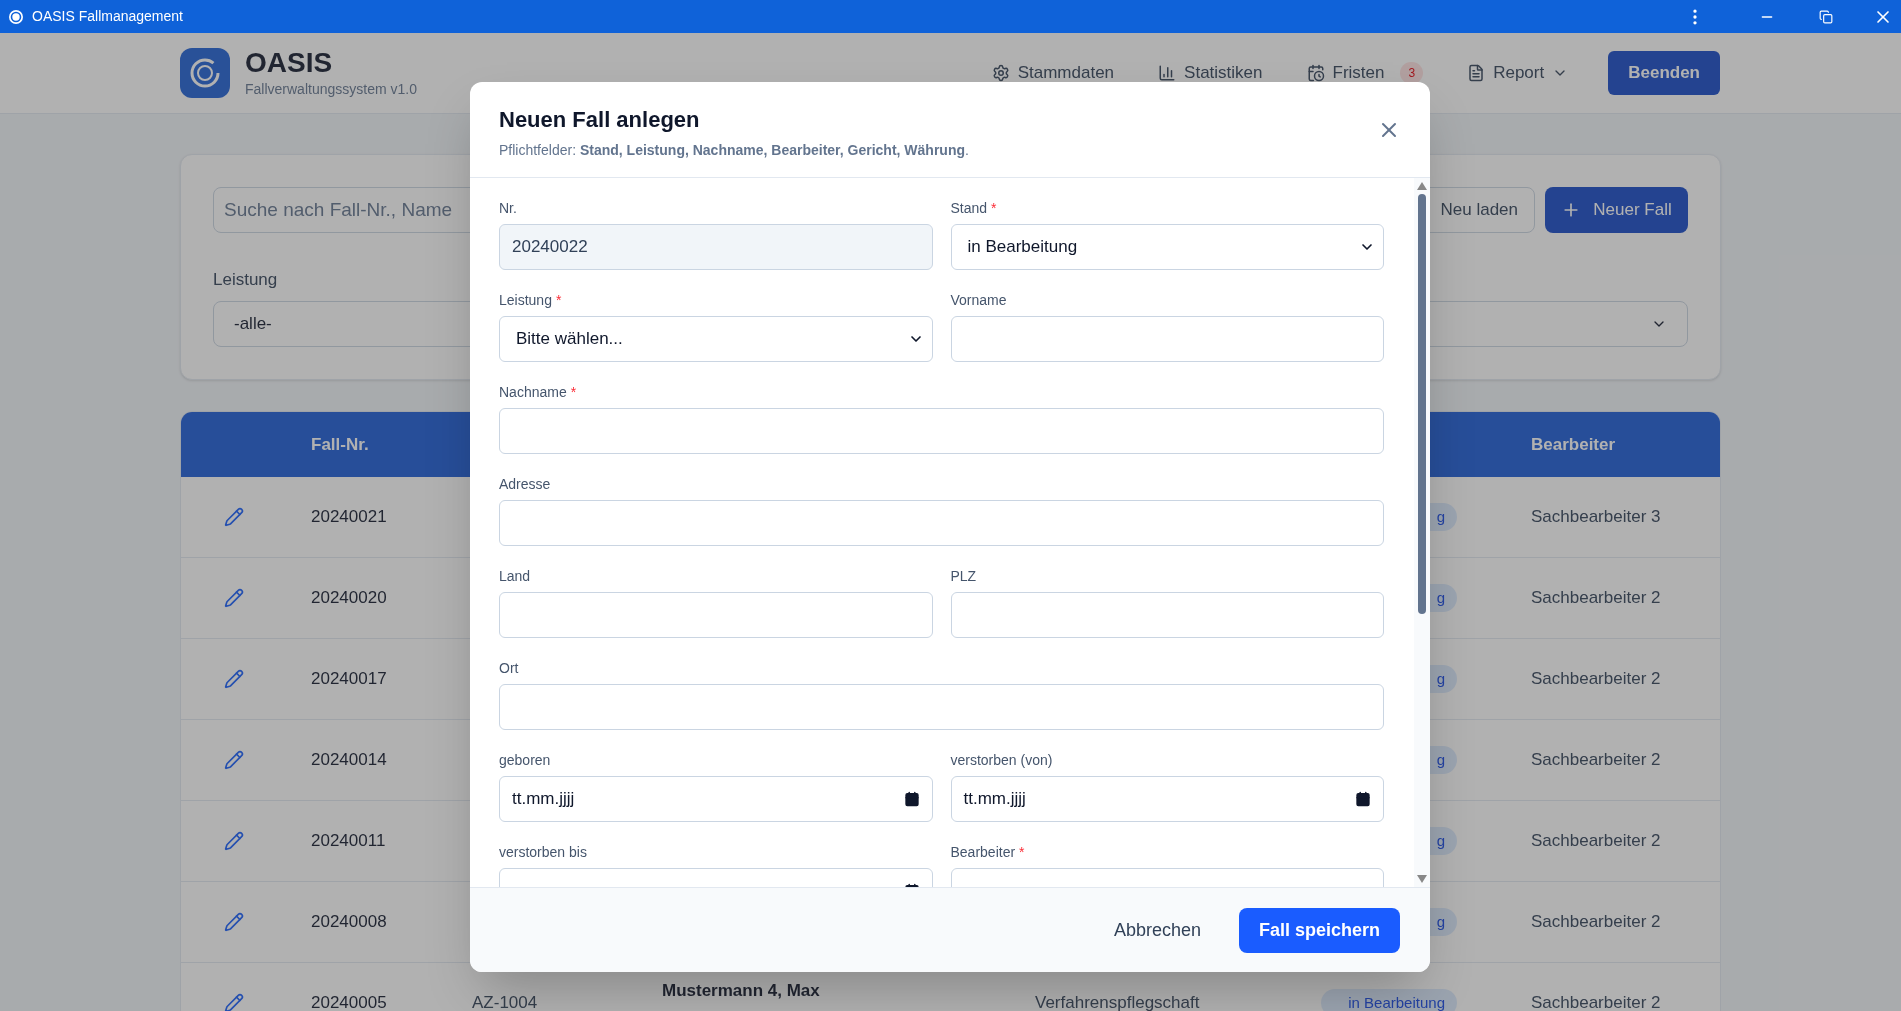 The width and height of the screenshot is (1901, 1011). Describe the element at coordinates (983, 852) in the screenshot. I see `field-label: Bearbeiter` at that location.